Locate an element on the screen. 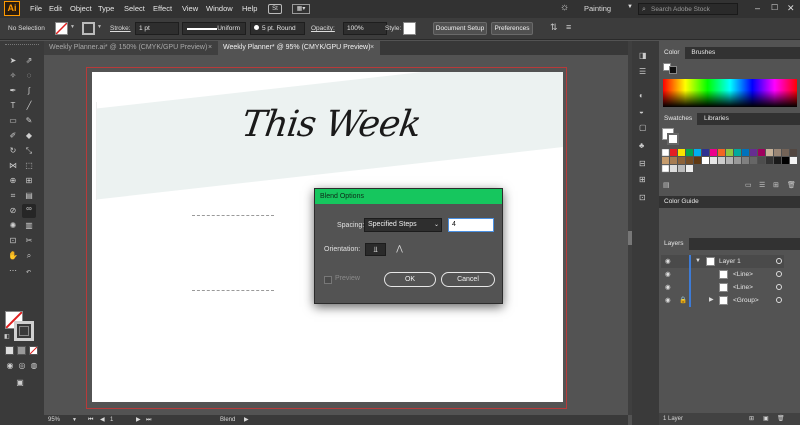 The height and width of the screenshot is (425, 800). lock-icon: 🔒 is located at coordinates (683, 300).